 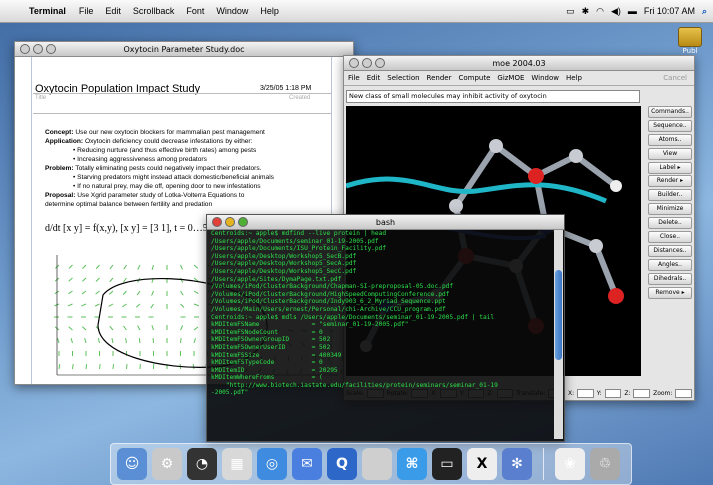 What do you see at coordinates (545, 78) in the screenshot?
I see `moe-menu-window: Window` at bounding box center [545, 78].